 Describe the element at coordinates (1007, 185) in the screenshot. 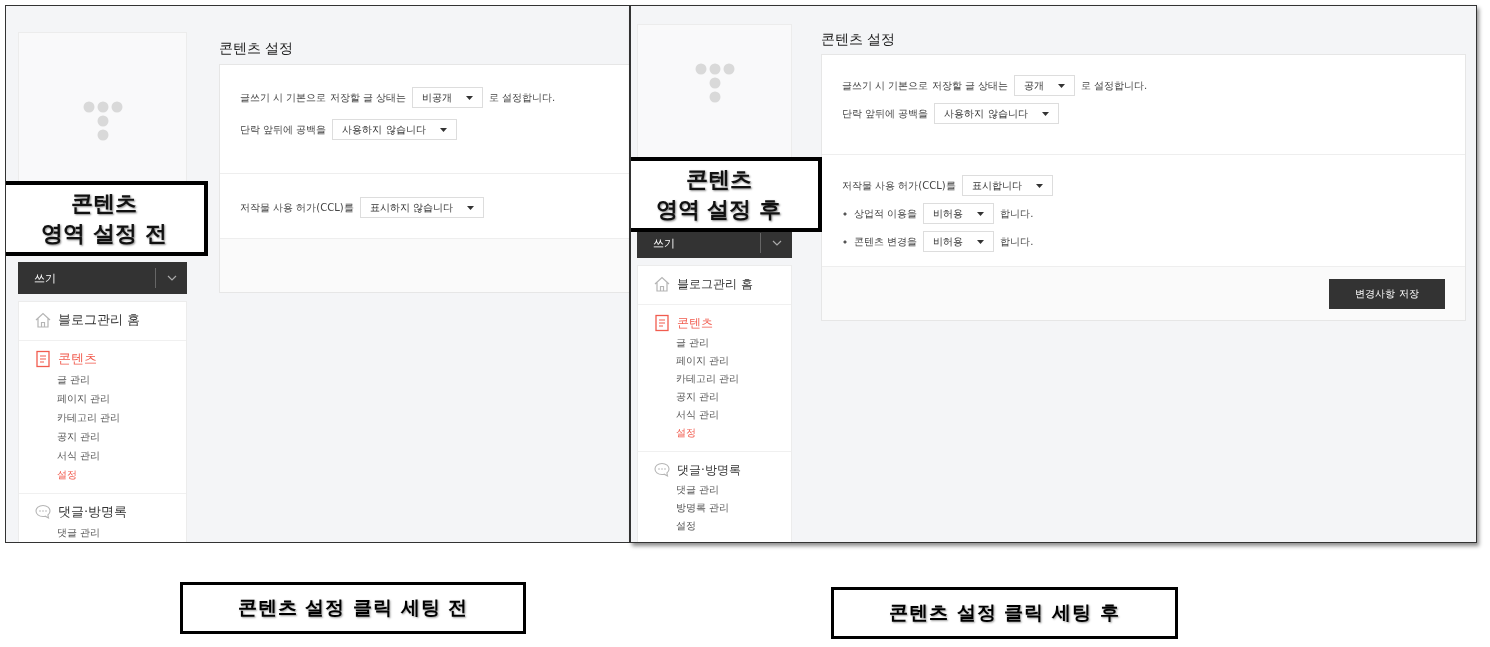

I see `dropdown: 표시합니다` at that location.